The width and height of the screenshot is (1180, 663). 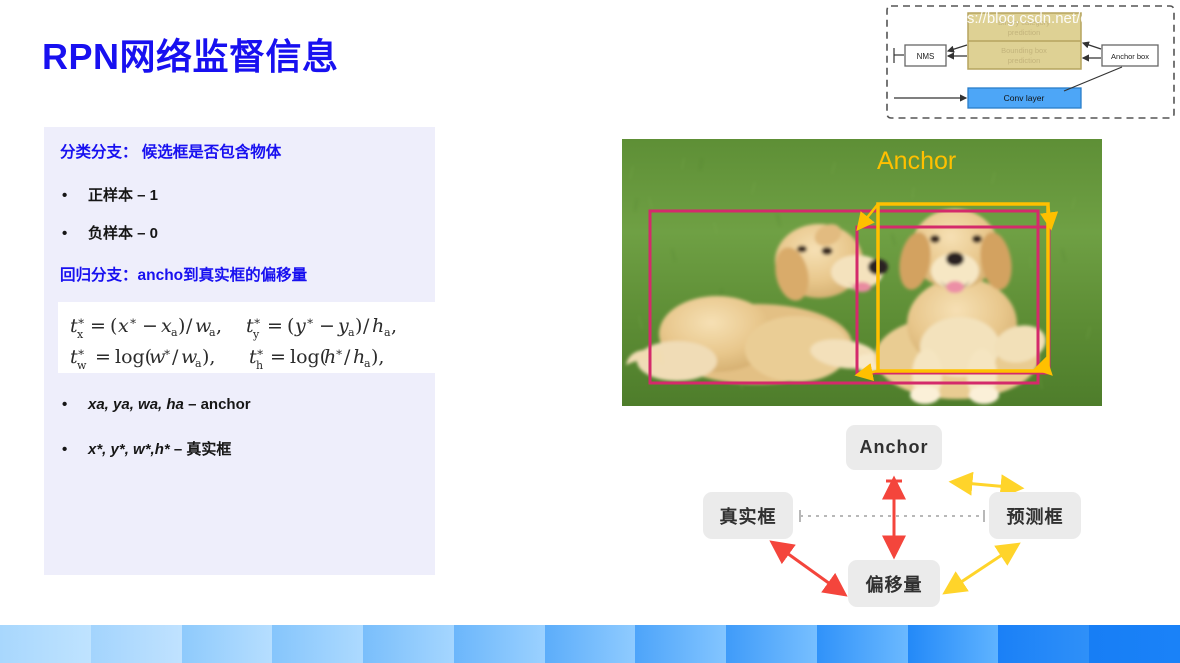 I want to click on flow-node-anchor-label: Anchor, so click(x=894, y=447).